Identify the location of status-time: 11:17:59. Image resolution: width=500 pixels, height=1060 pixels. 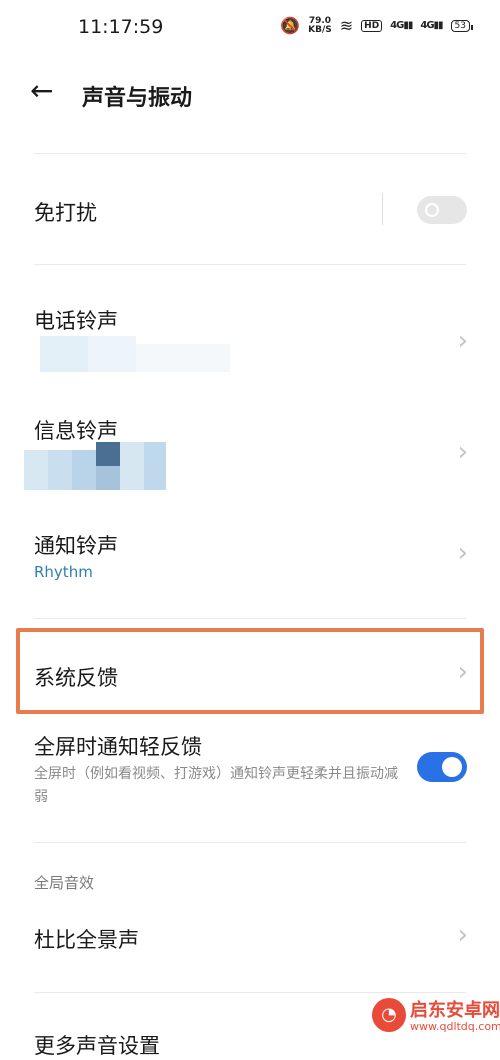
(121, 27).